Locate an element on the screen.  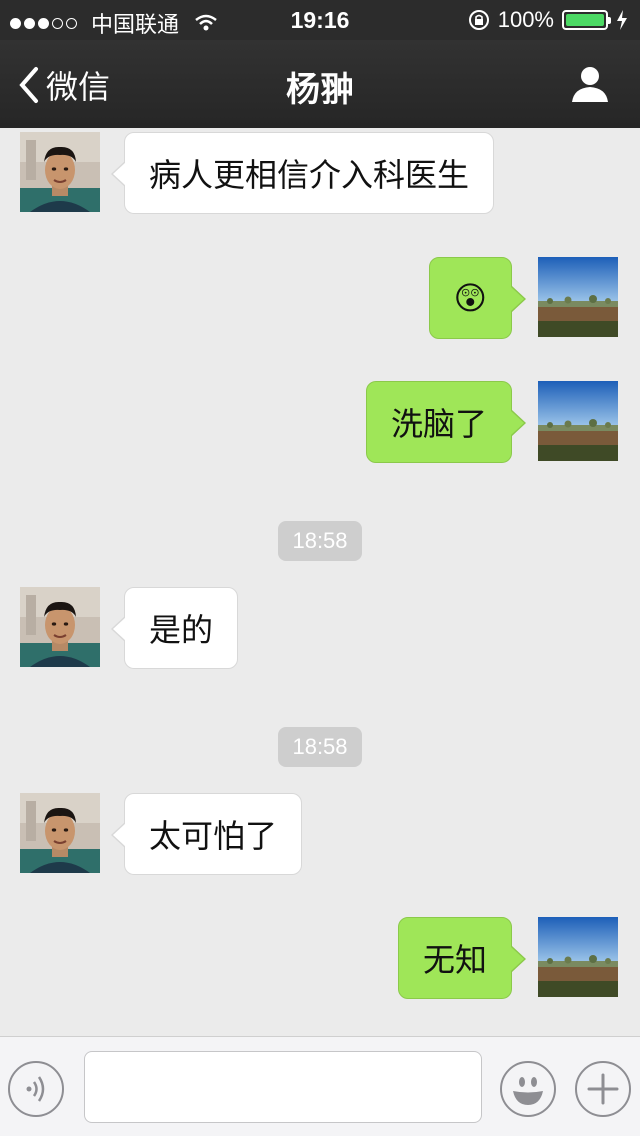
incoming-bubble: 是的 is located at coordinates (174, 628).